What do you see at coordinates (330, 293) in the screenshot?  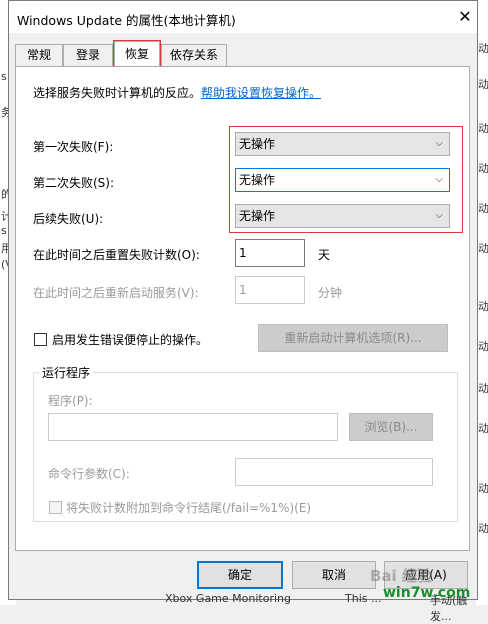 I see `restart-service-unit: 分钟` at bounding box center [330, 293].